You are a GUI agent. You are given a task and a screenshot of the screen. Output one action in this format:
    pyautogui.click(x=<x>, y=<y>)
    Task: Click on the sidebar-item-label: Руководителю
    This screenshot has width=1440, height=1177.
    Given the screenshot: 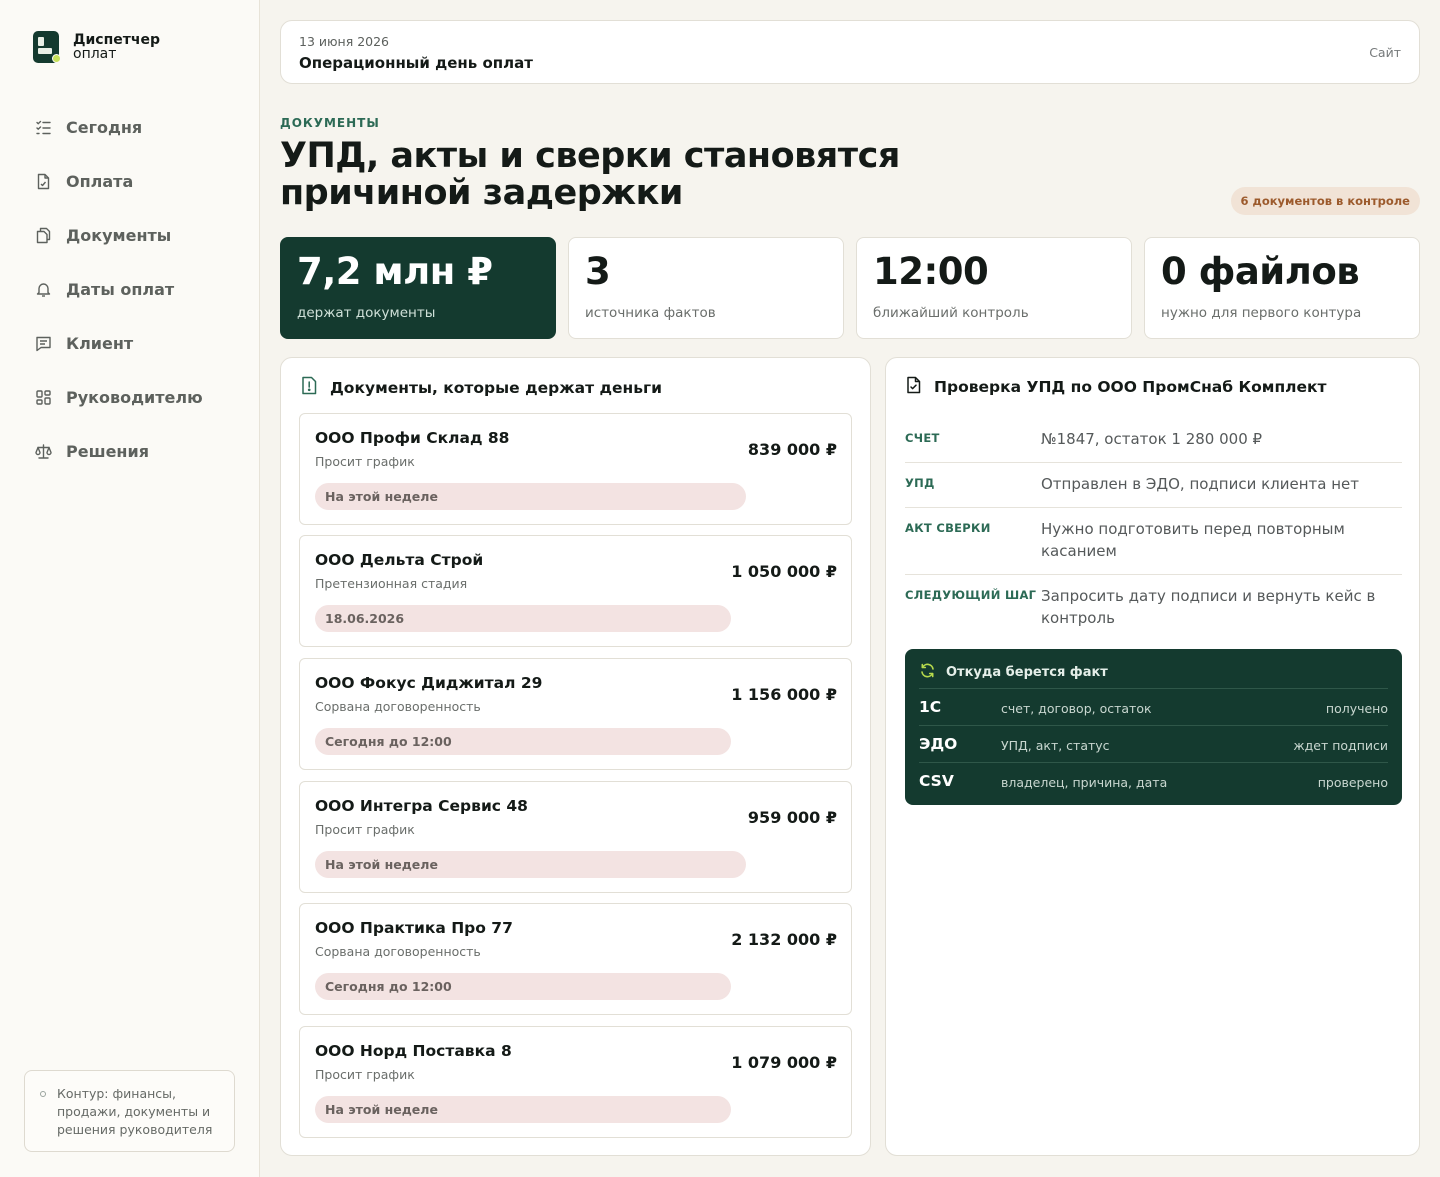 What is the action you would take?
    pyautogui.click(x=134, y=397)
    